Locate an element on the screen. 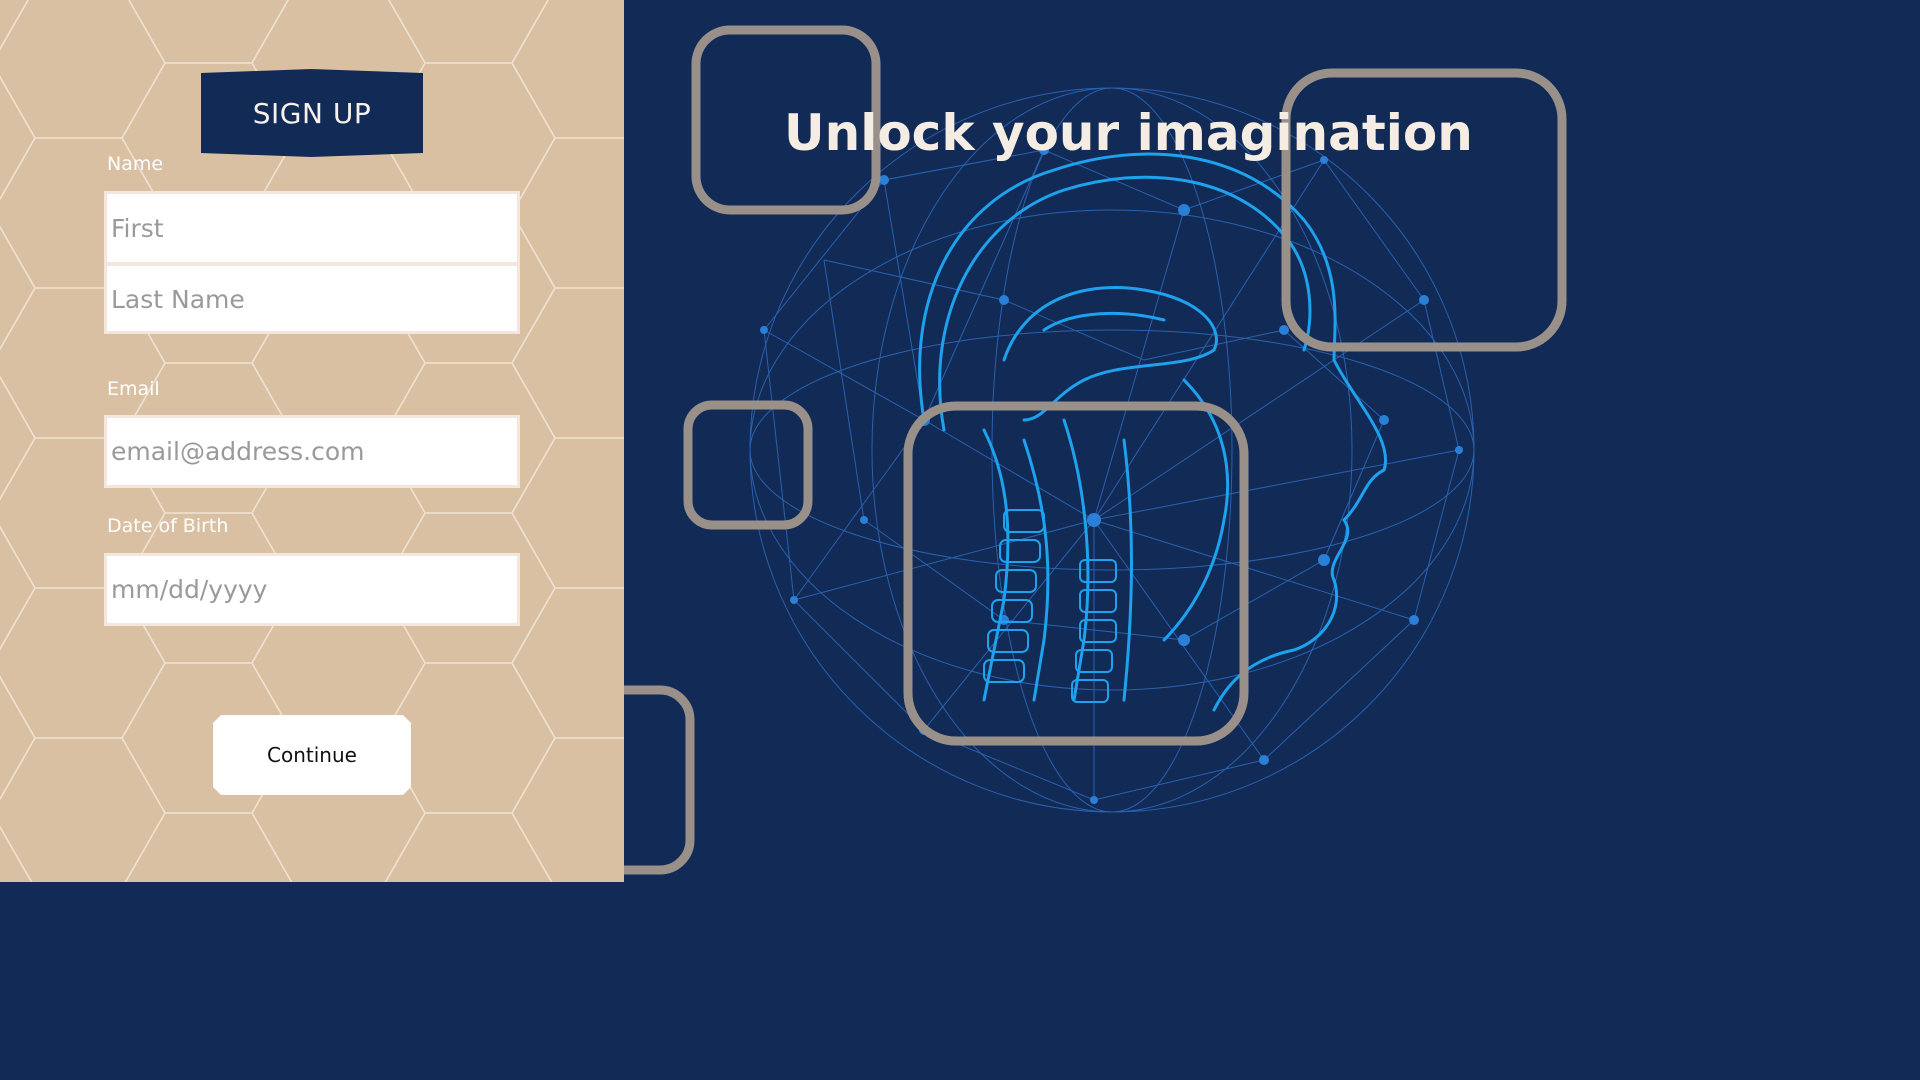 This screenshot has height=1080, width=1920. first-name-input is located at coordinates (312, 228).